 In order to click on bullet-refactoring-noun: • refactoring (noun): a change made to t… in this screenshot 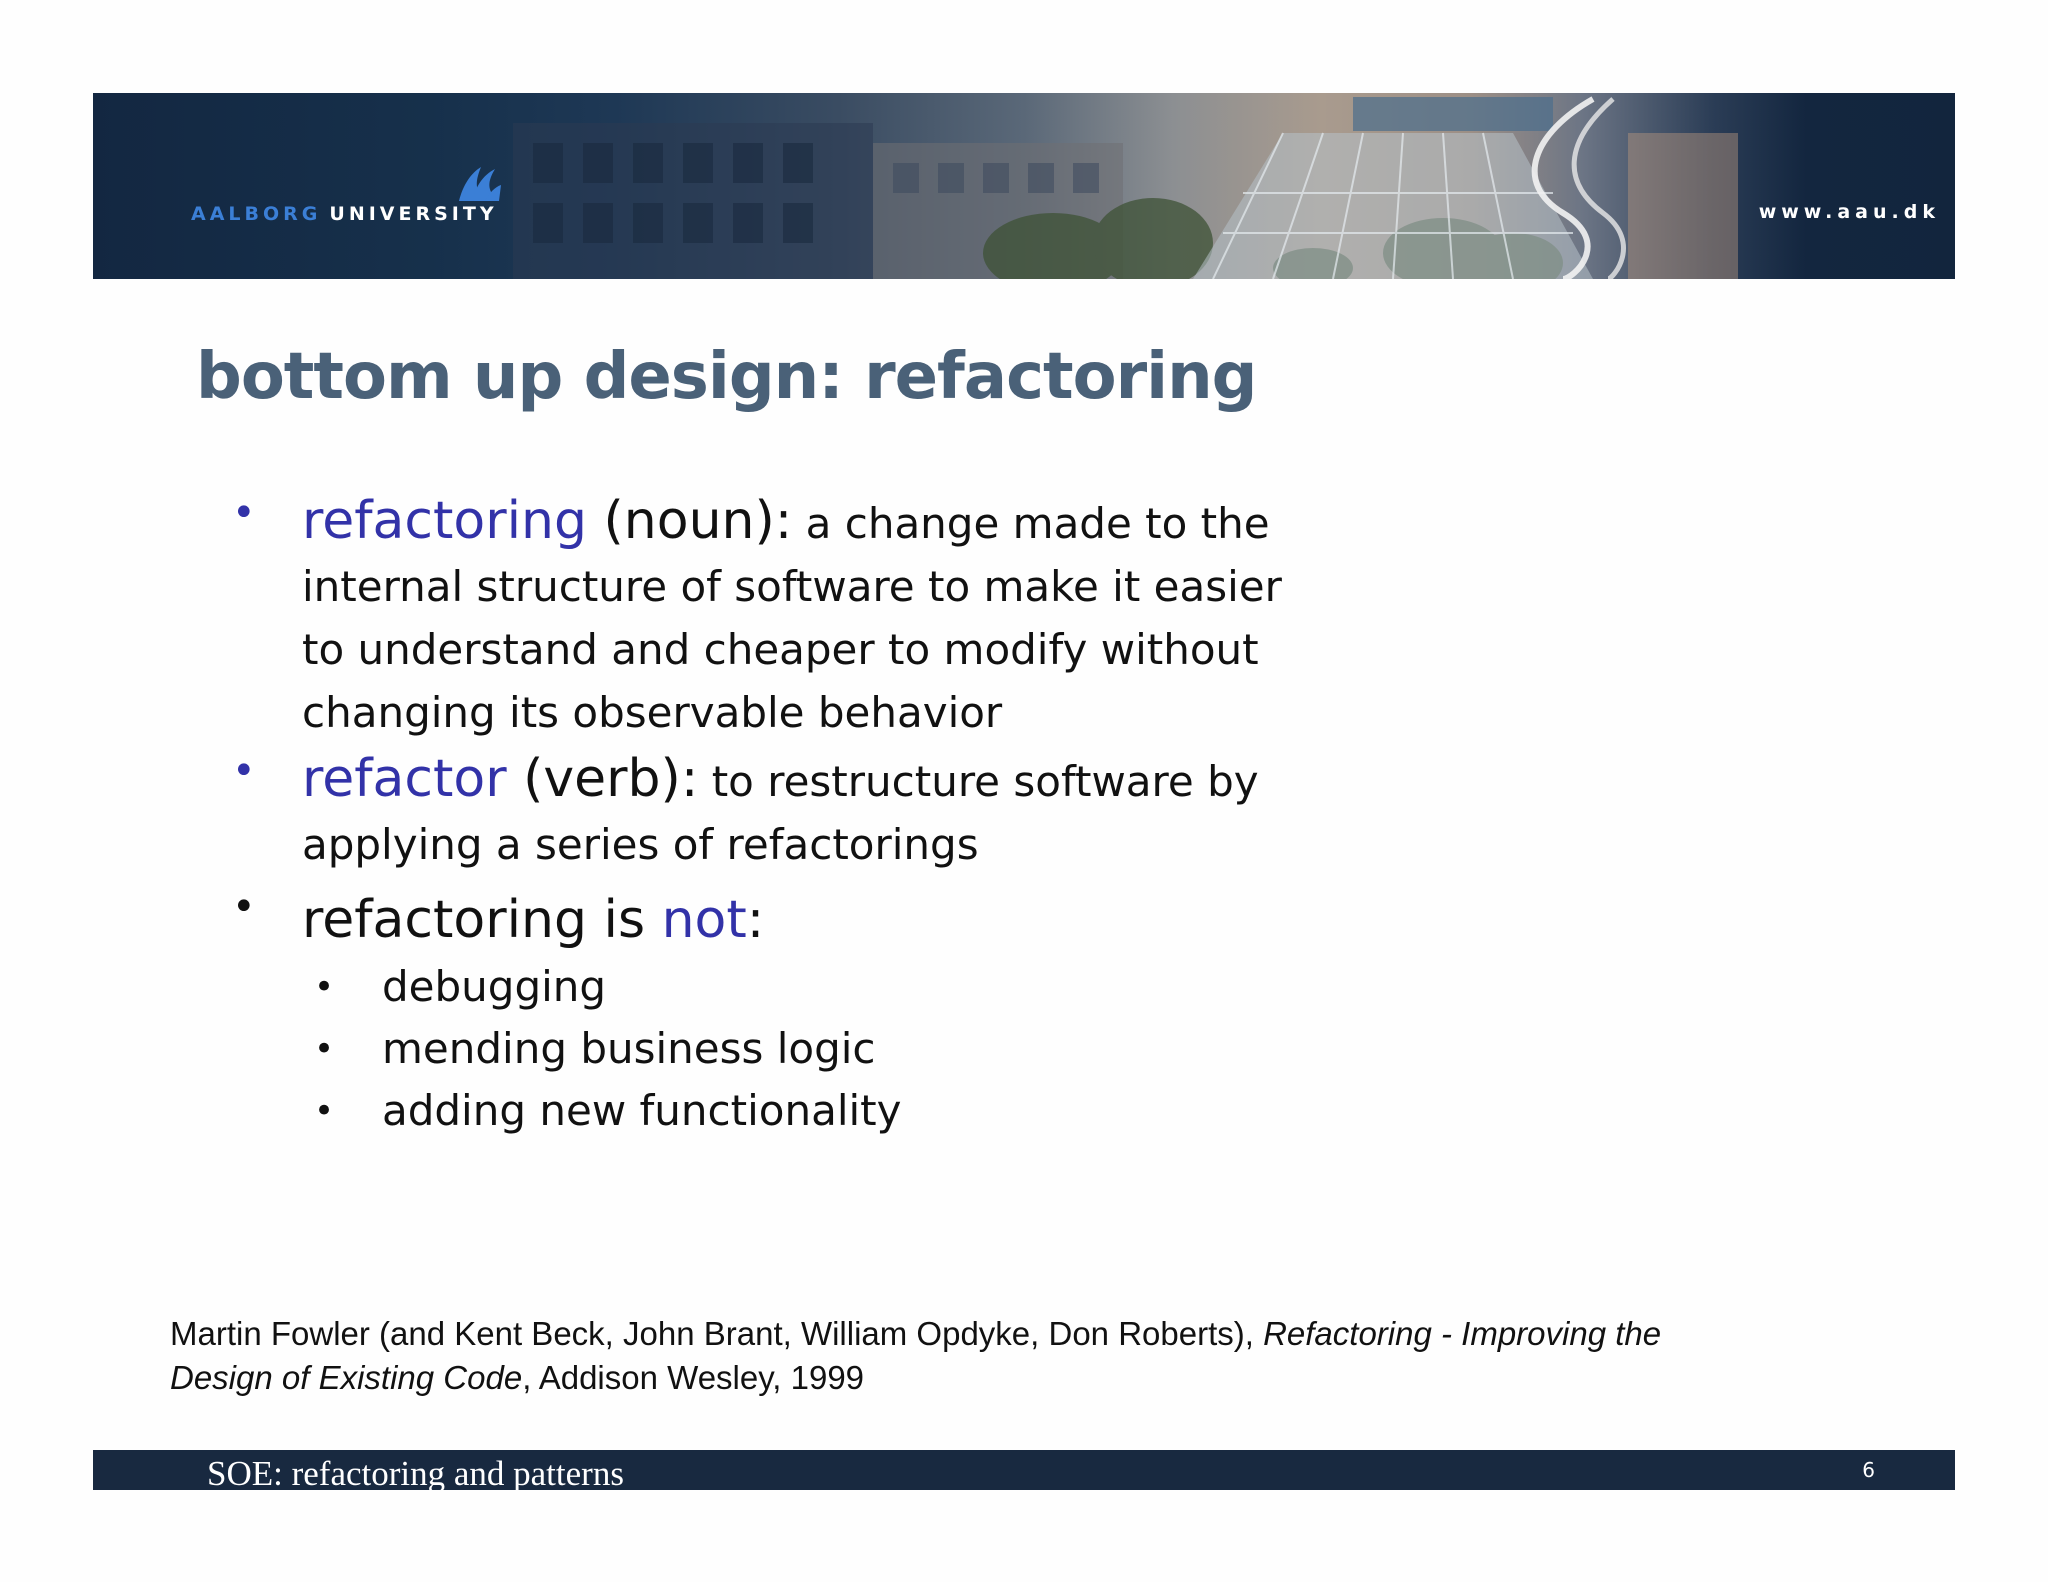, I will do `click(807, 617)`.